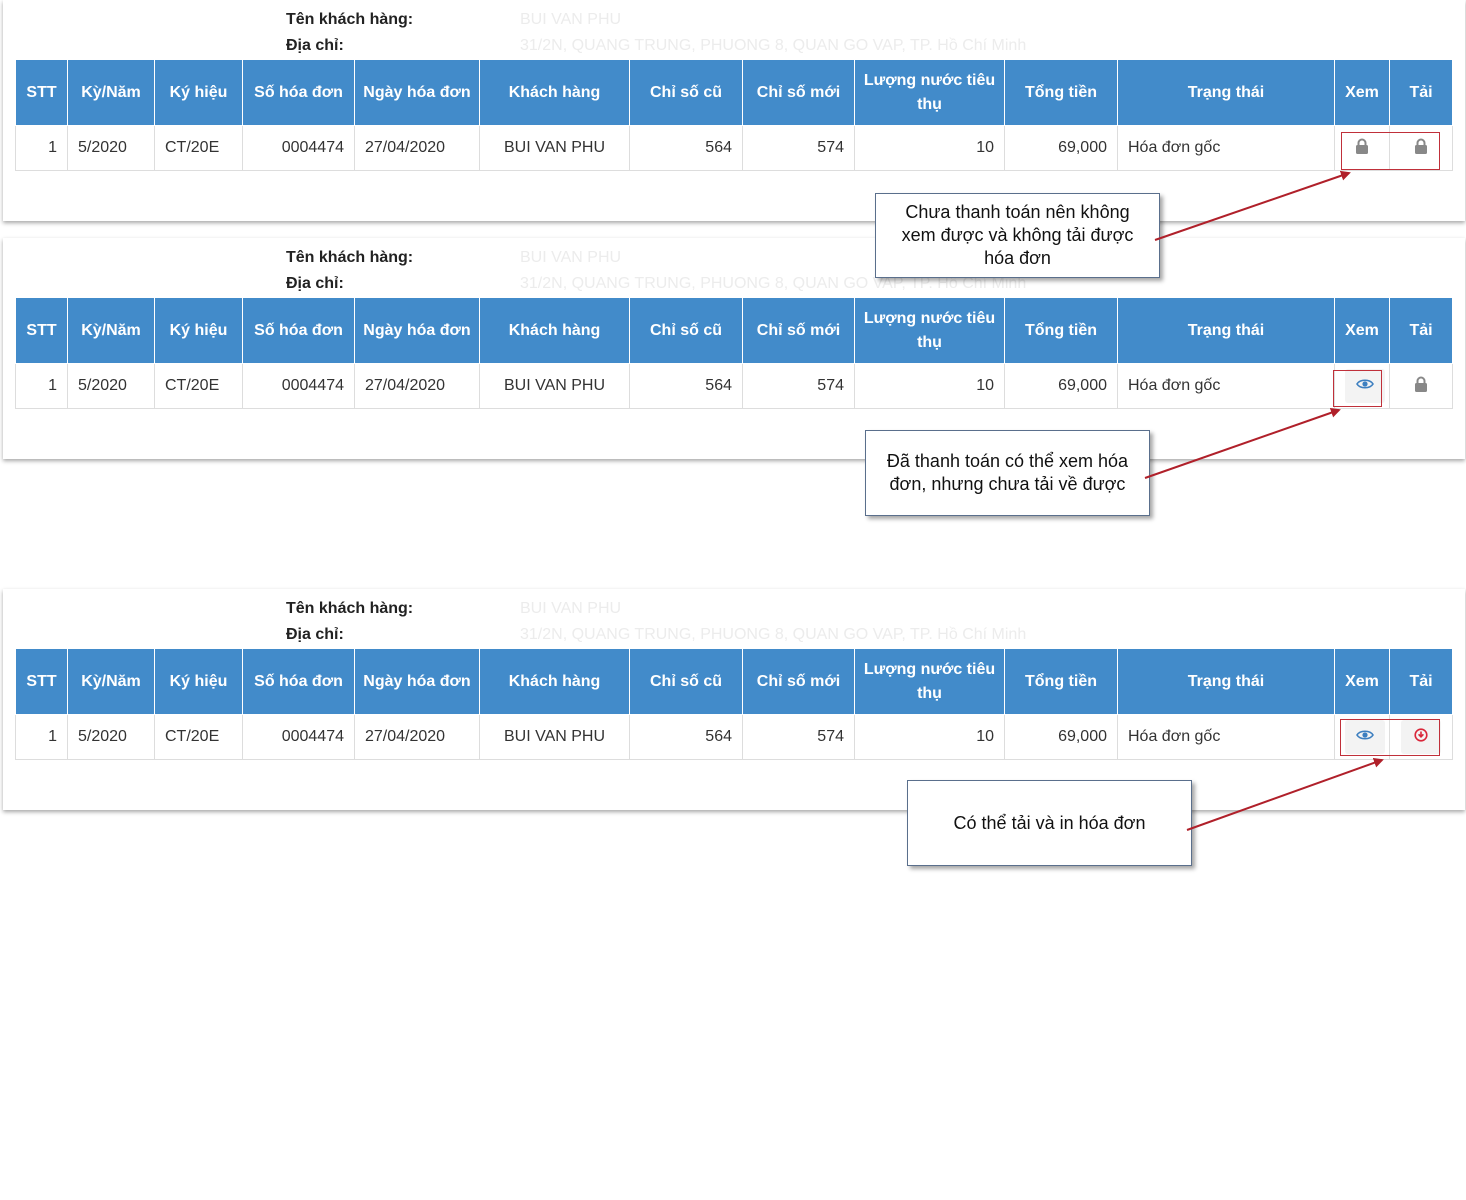  I want to click on download-icon, so click(1421, 737).